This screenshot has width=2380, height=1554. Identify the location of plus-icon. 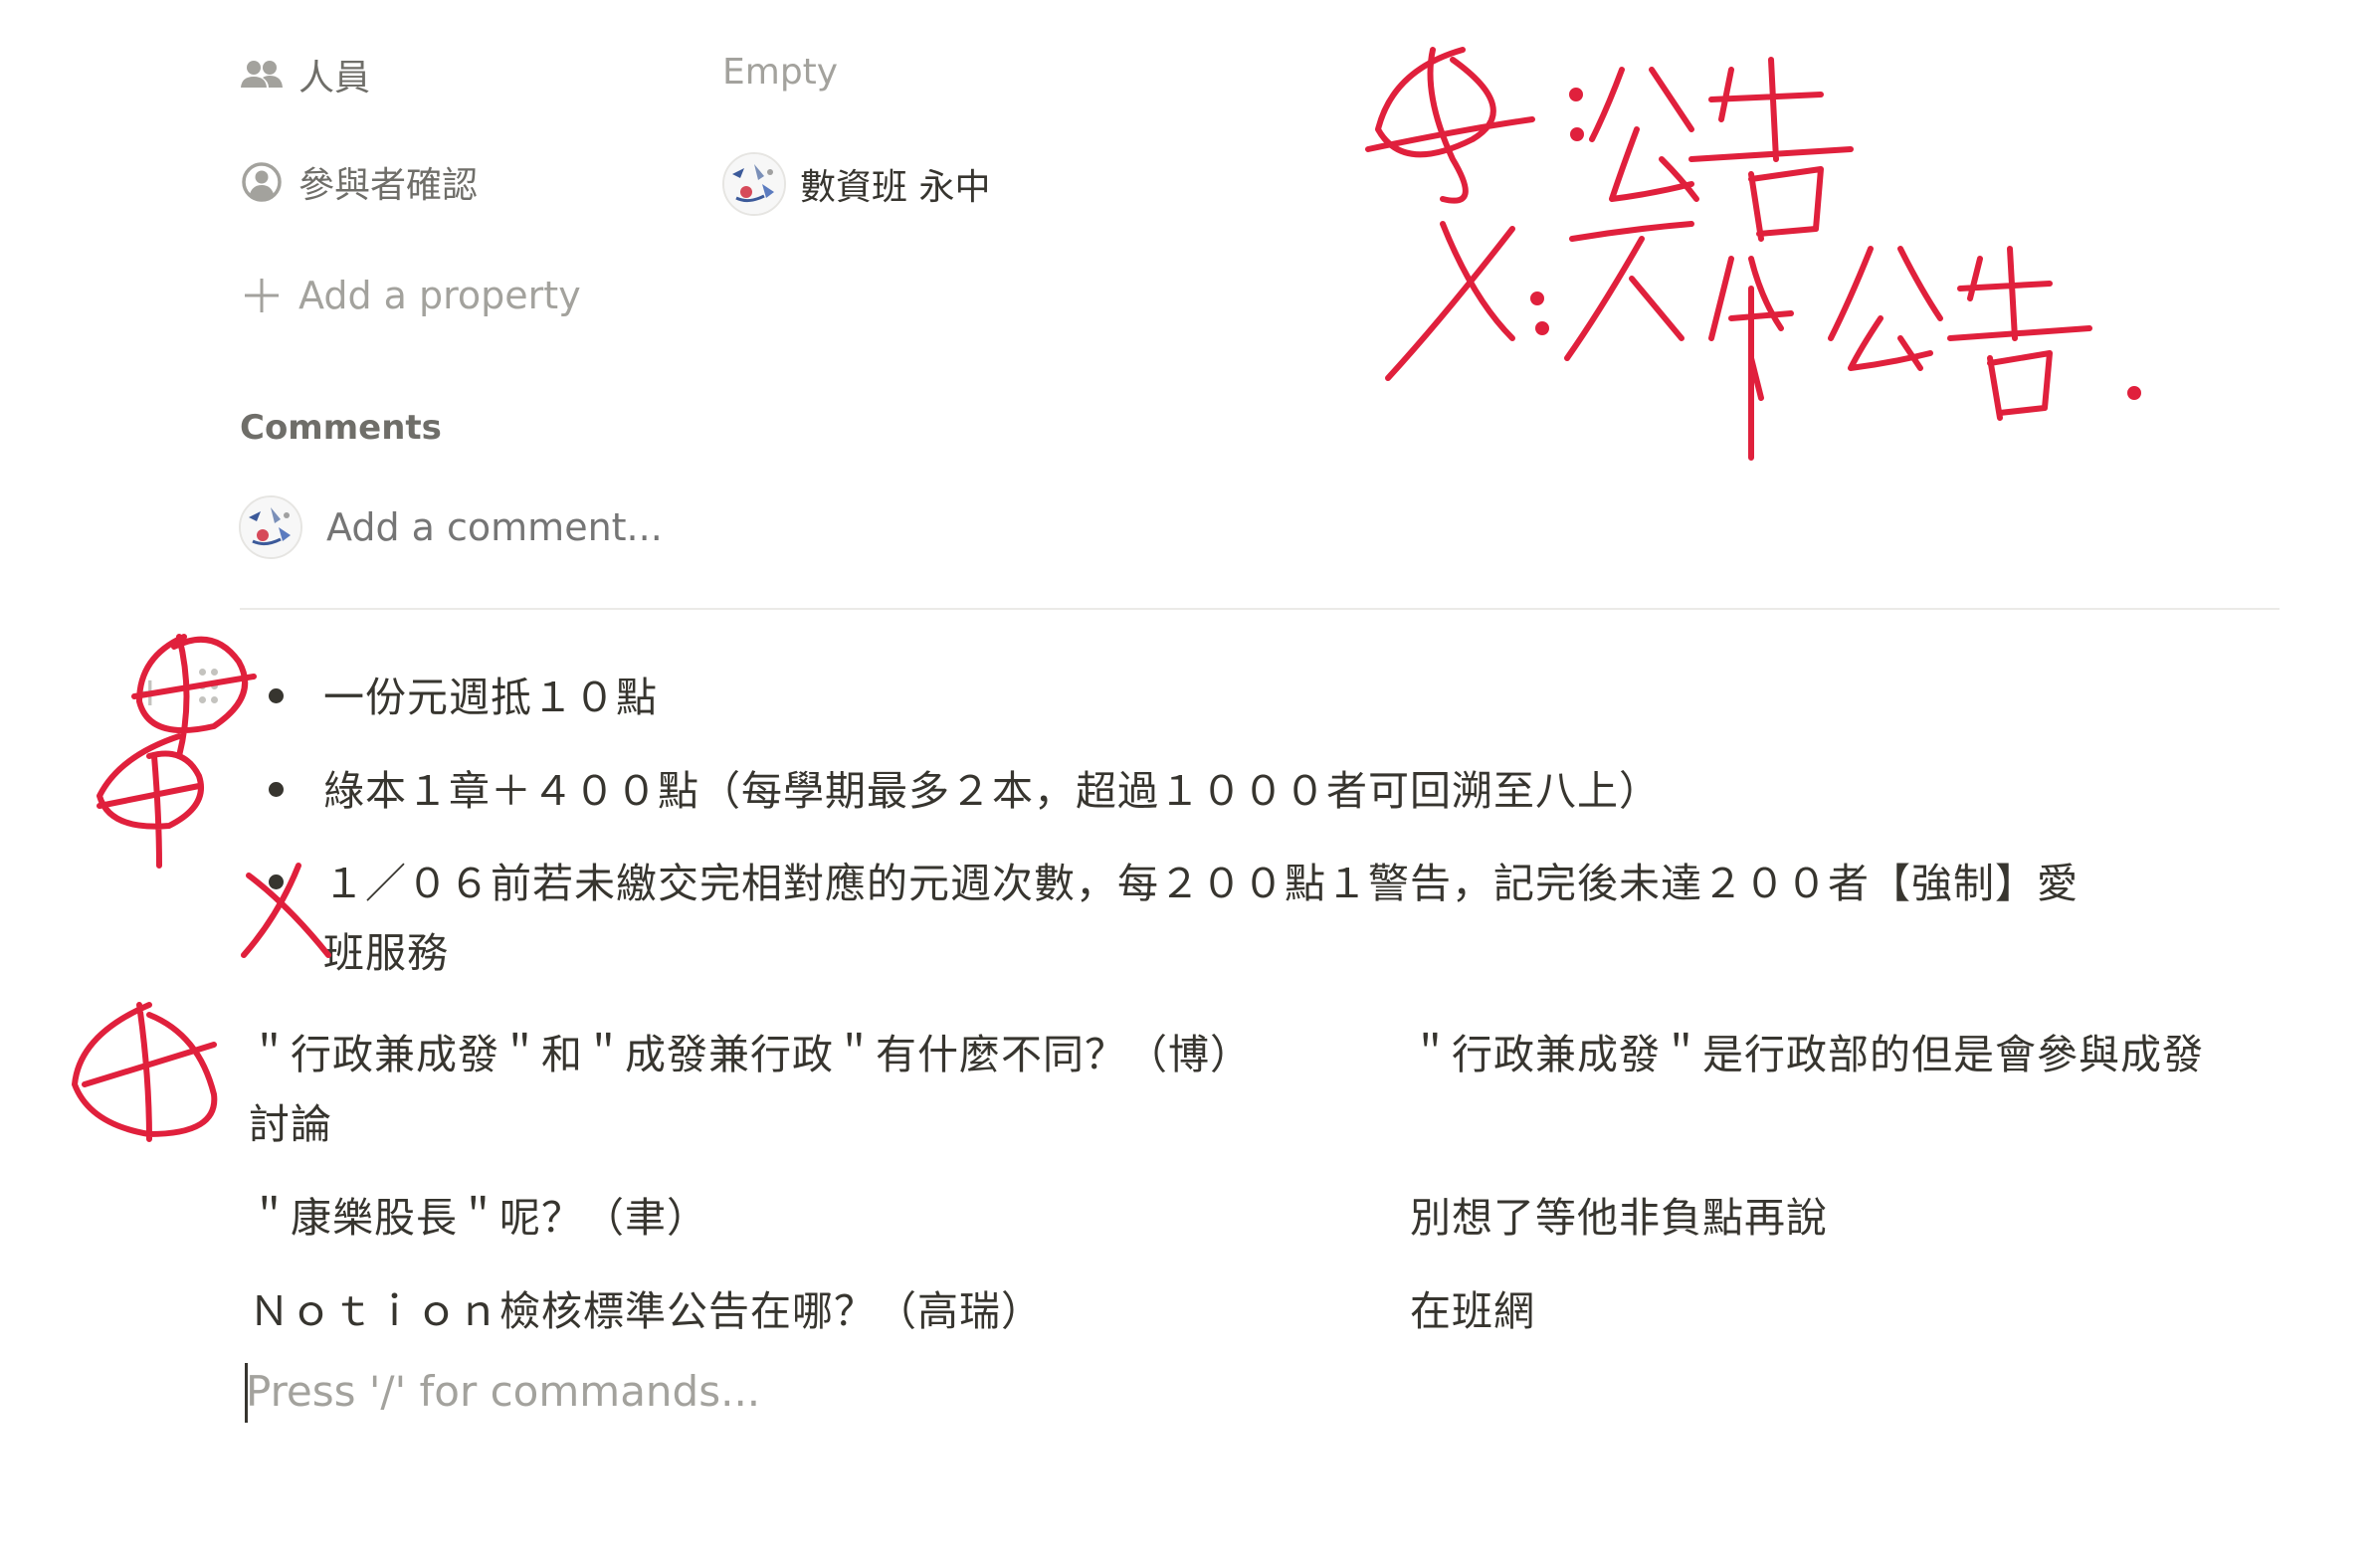
(262, 295).